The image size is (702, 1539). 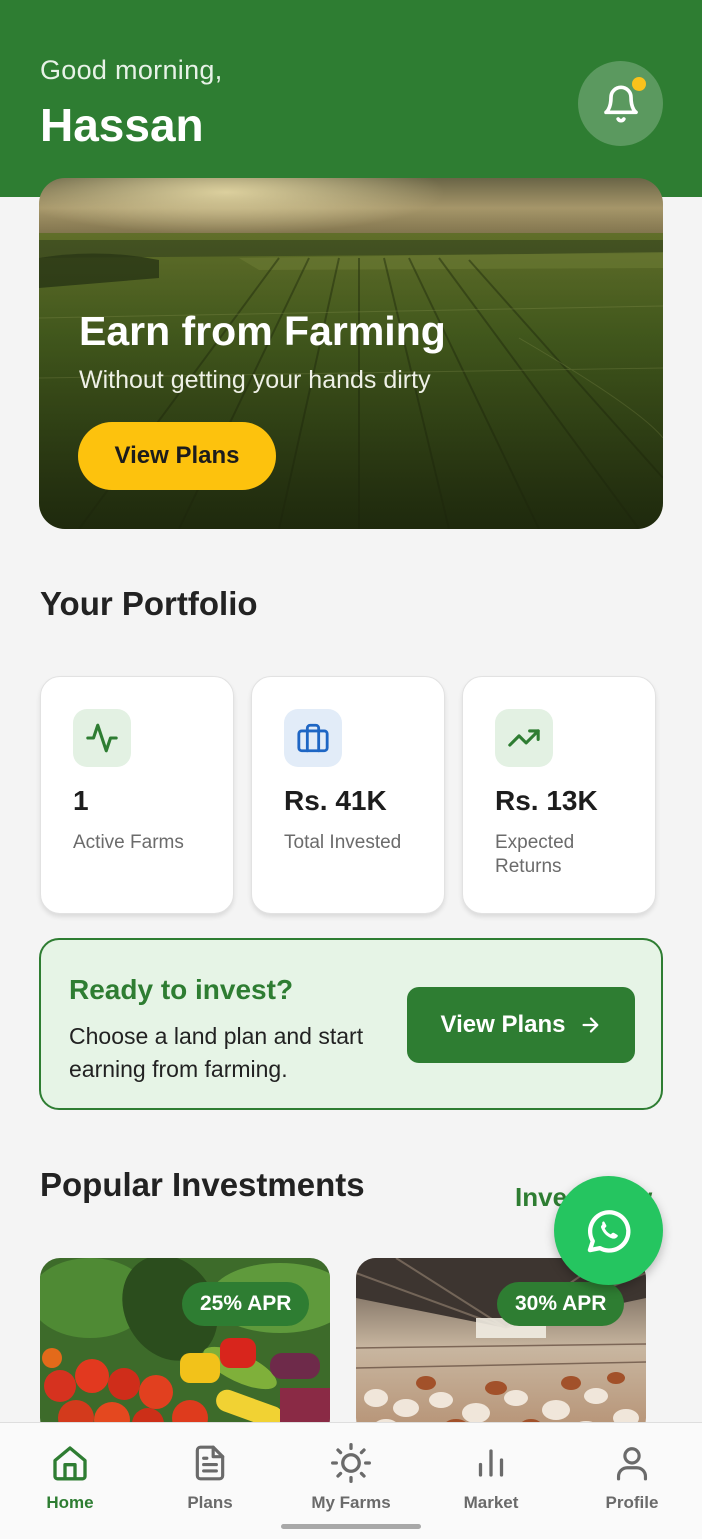 What do you see at coordinates (149, 603) in the screenshot?
I see `portfolio-title: Your Portfolio` at bounding box center [149, 603].